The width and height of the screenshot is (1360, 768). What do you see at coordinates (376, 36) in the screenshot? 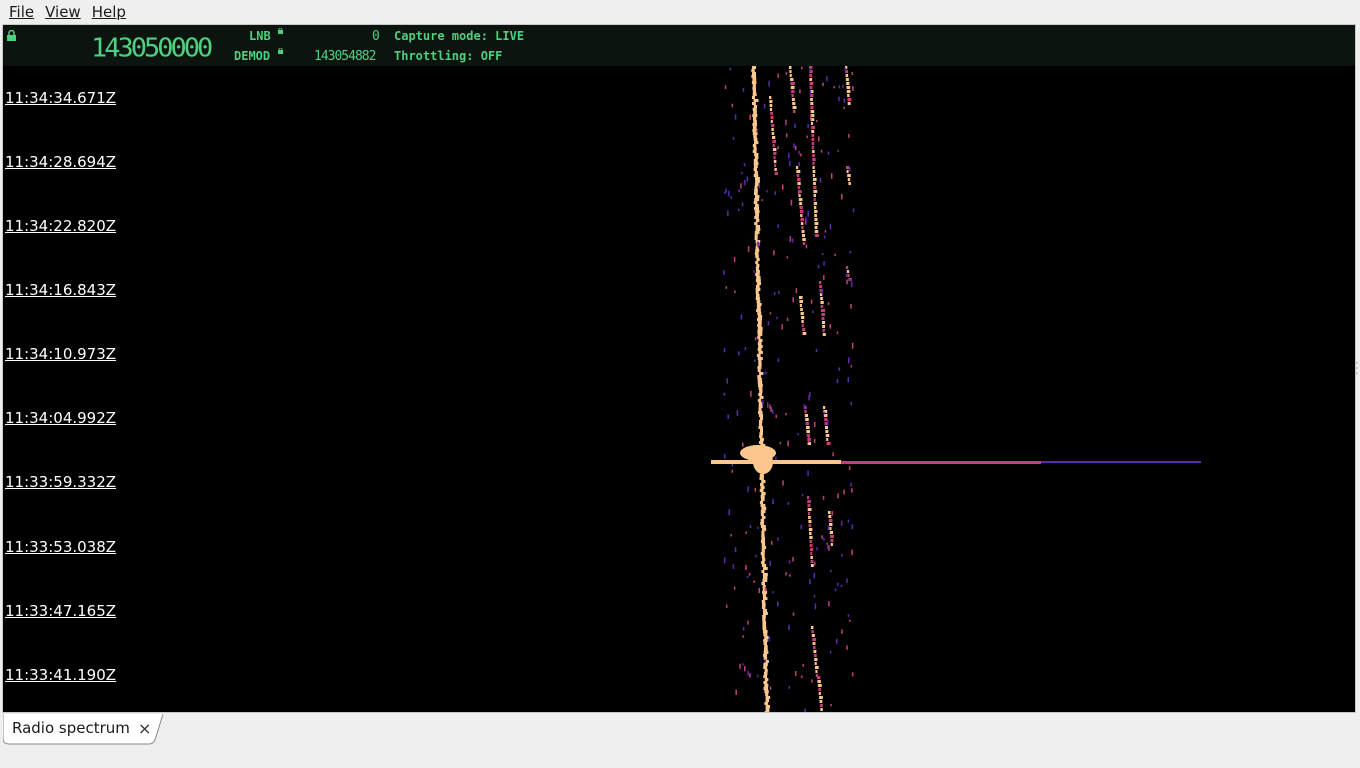
I see `lnb-value: 0` at bounding box center [376, 36].